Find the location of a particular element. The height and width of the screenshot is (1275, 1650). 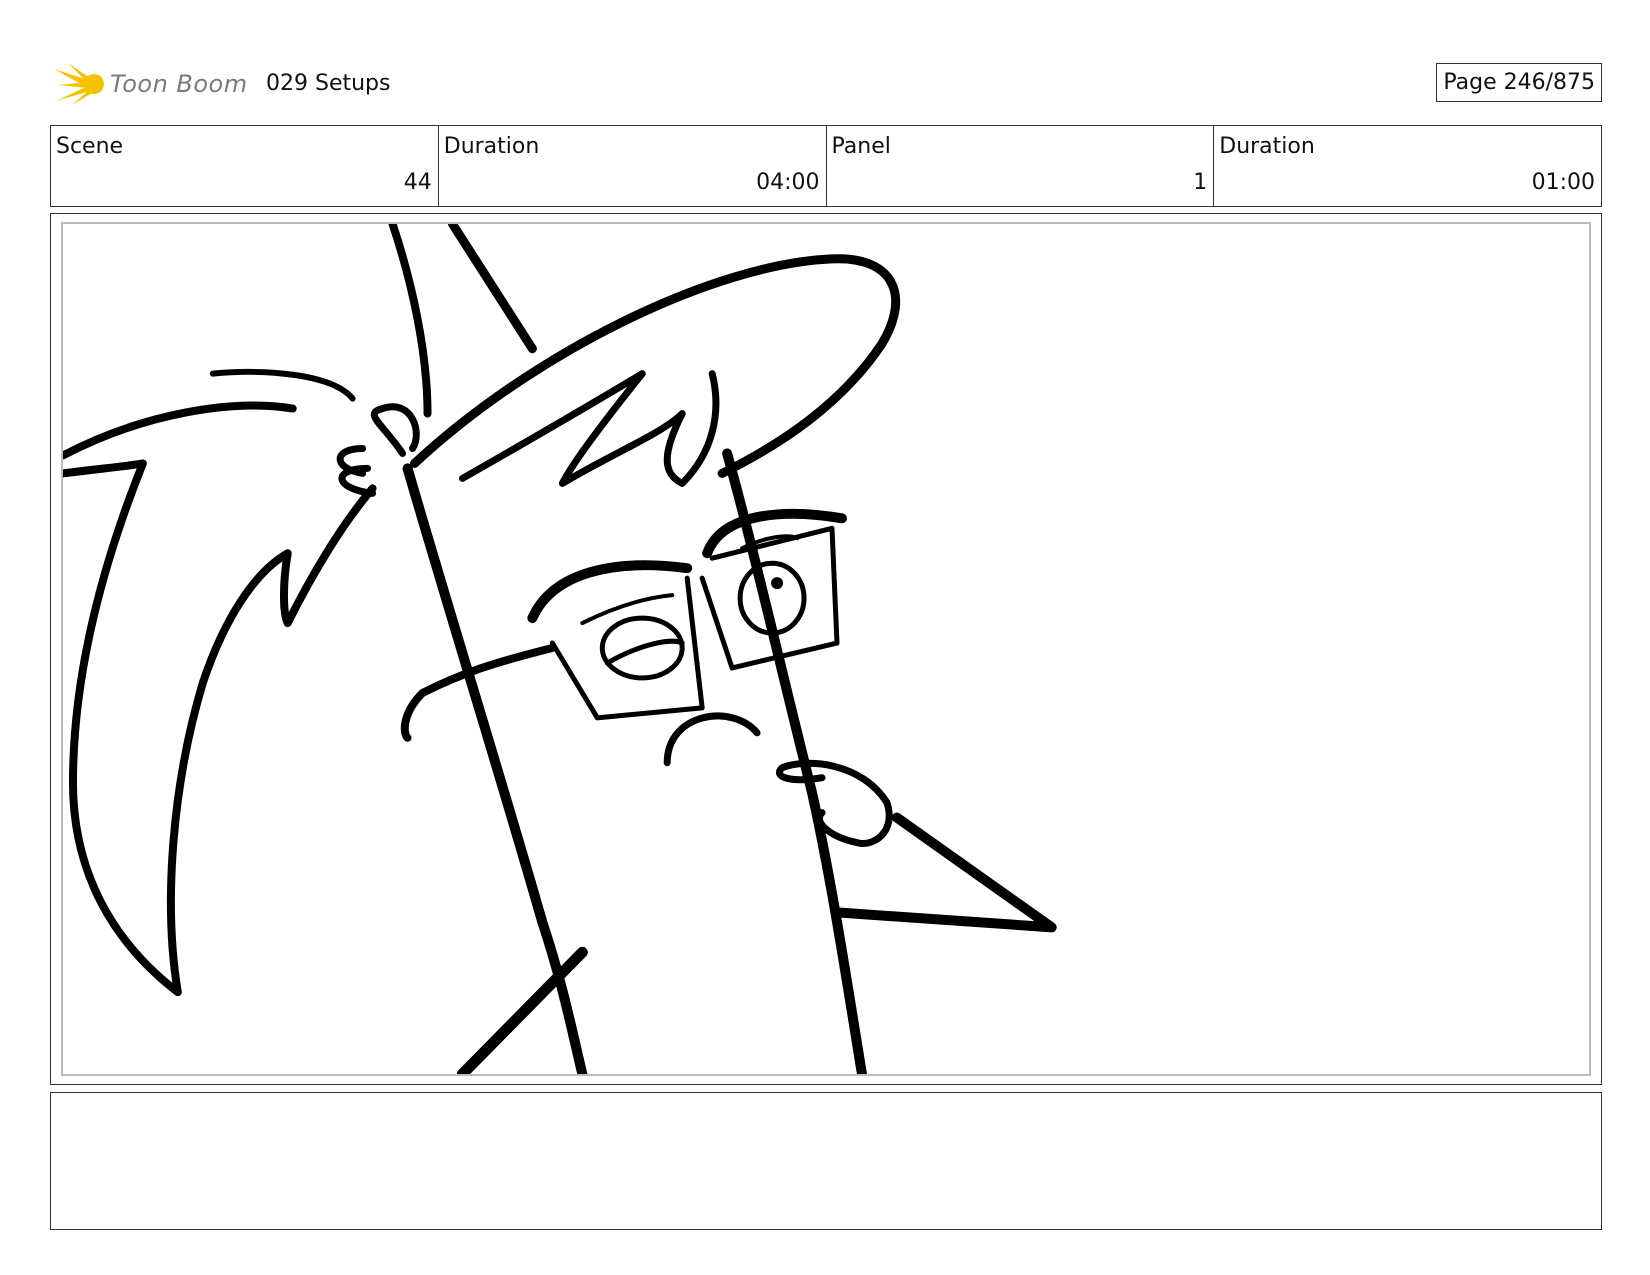

scene-cell: Scene 44 is located at coordinates (245, 166).